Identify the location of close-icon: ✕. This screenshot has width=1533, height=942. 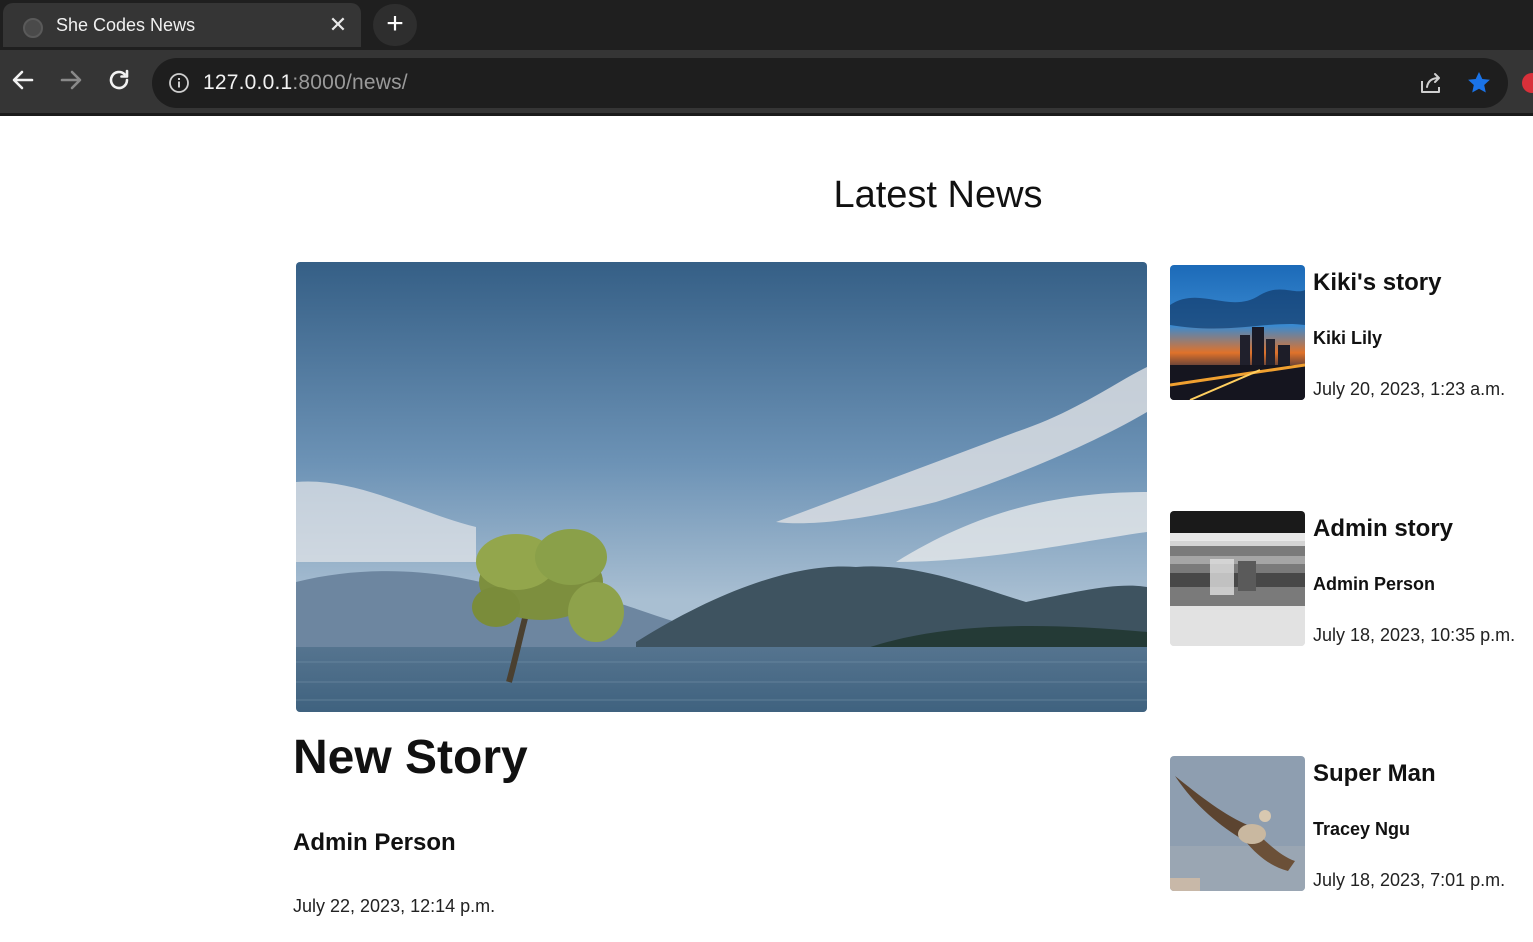
(338, 25).